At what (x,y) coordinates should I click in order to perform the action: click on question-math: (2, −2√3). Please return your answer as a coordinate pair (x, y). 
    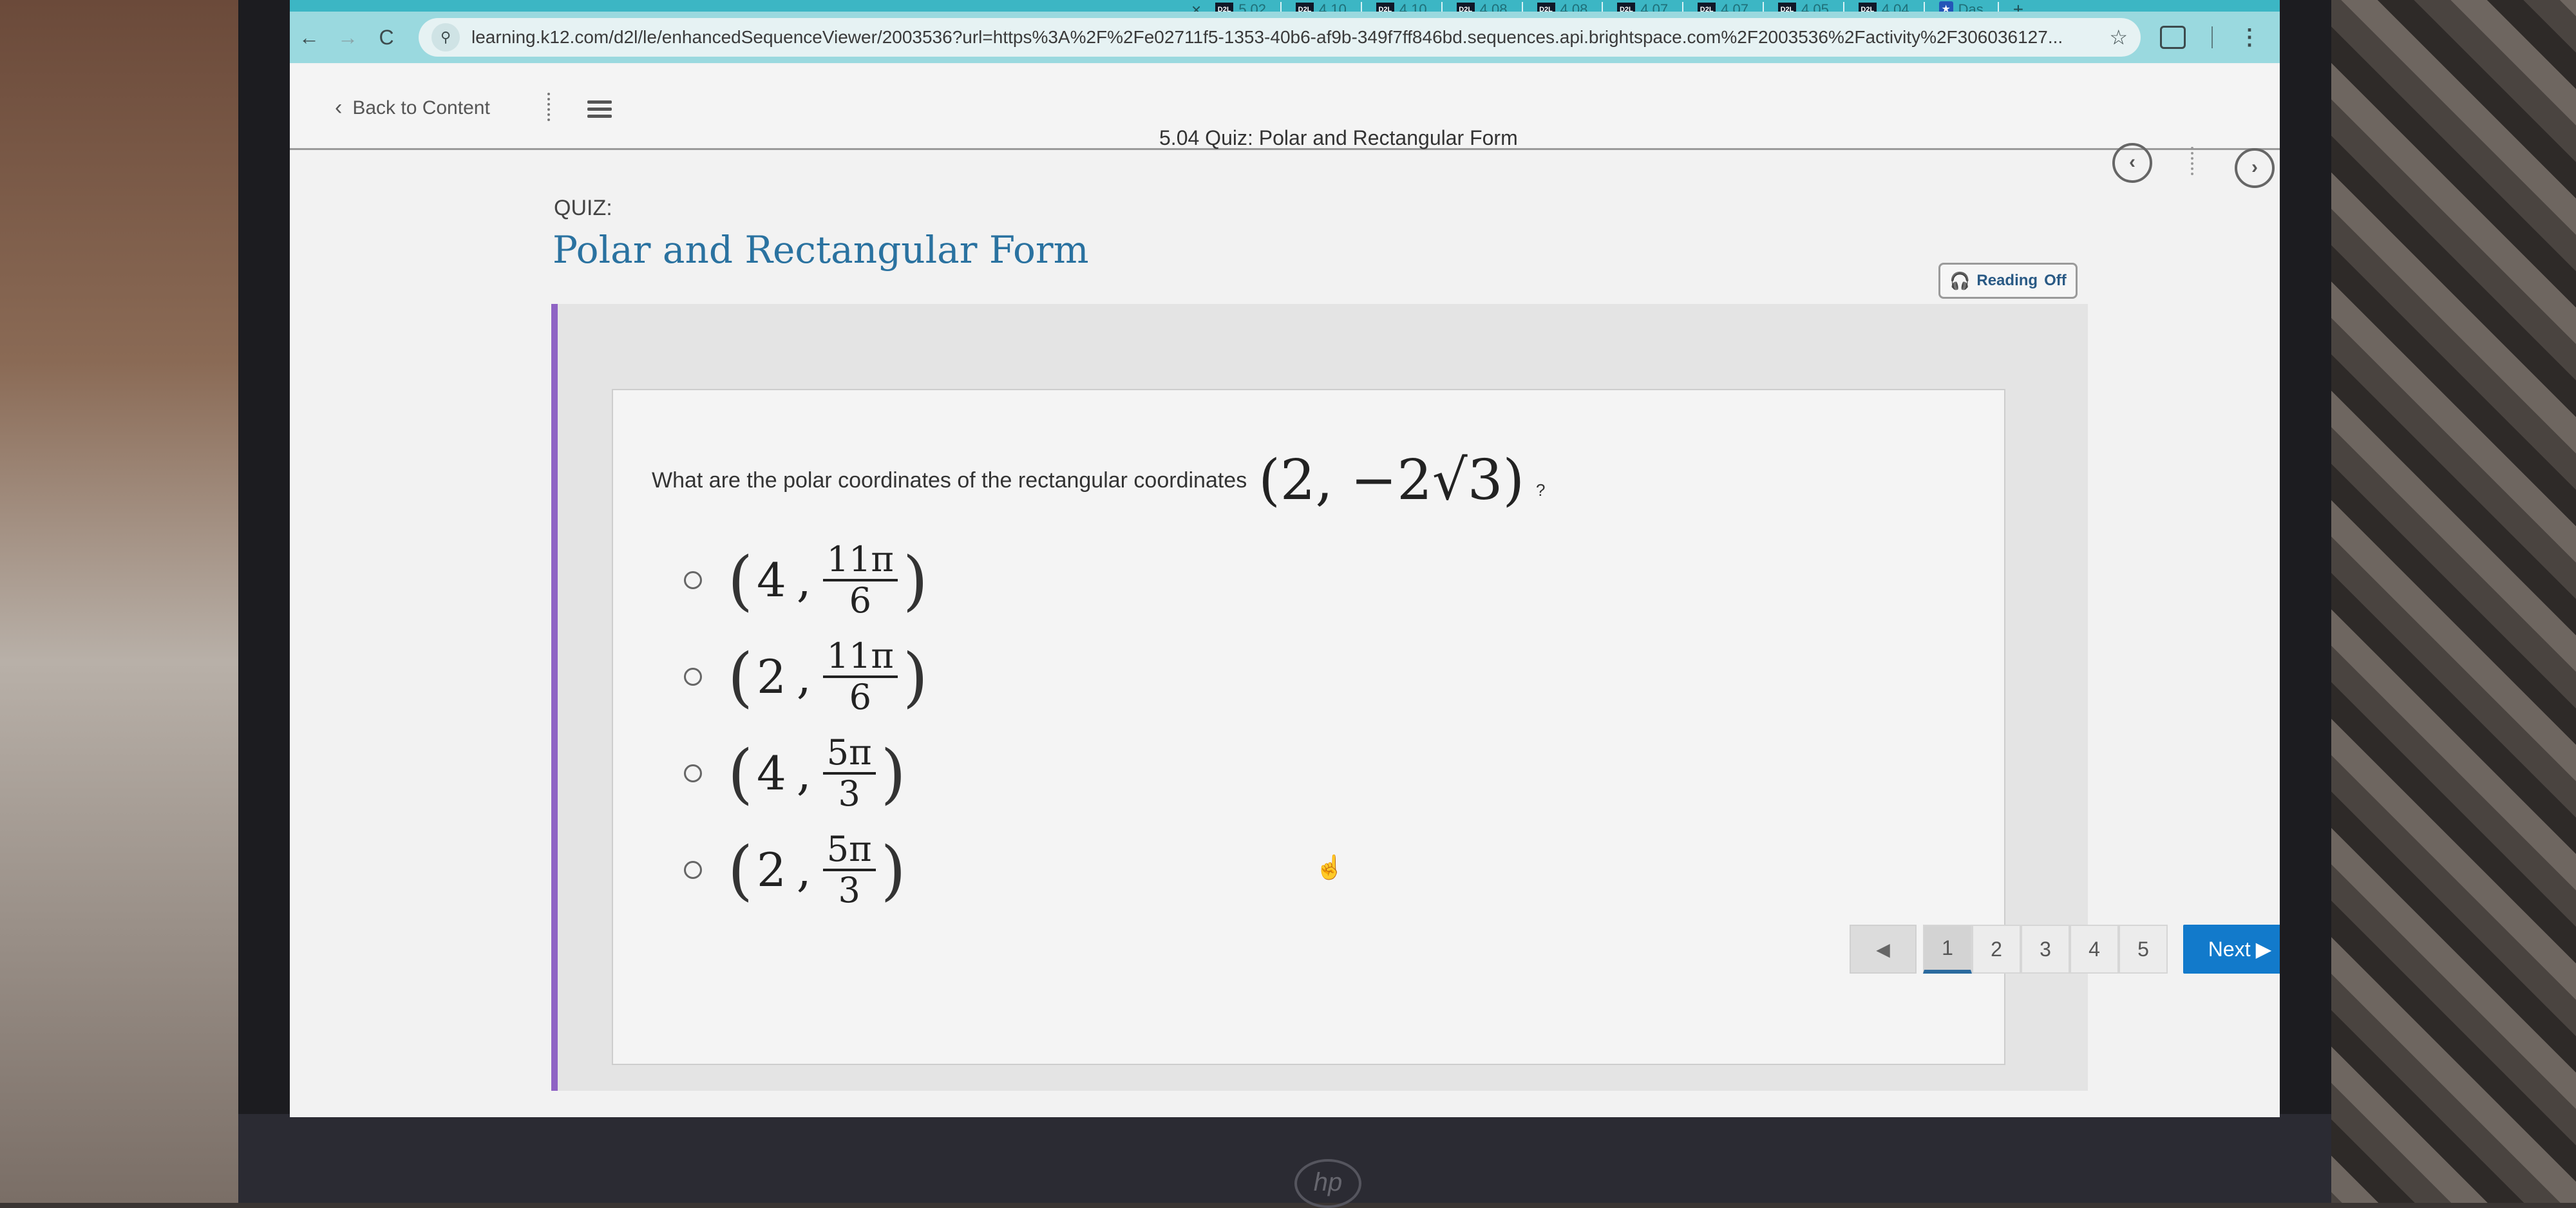
    Looking at the image, I should click on (1391, 481).